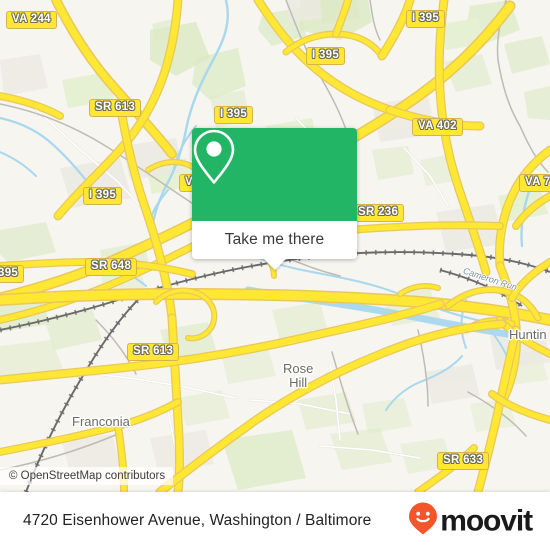 The width and height of the screenshot is (550, 550). What do you see at coordinates (426, 19) in the screenshot?
I see `road-shield-i-395-a: I 395` at bounding box center [426, 19].